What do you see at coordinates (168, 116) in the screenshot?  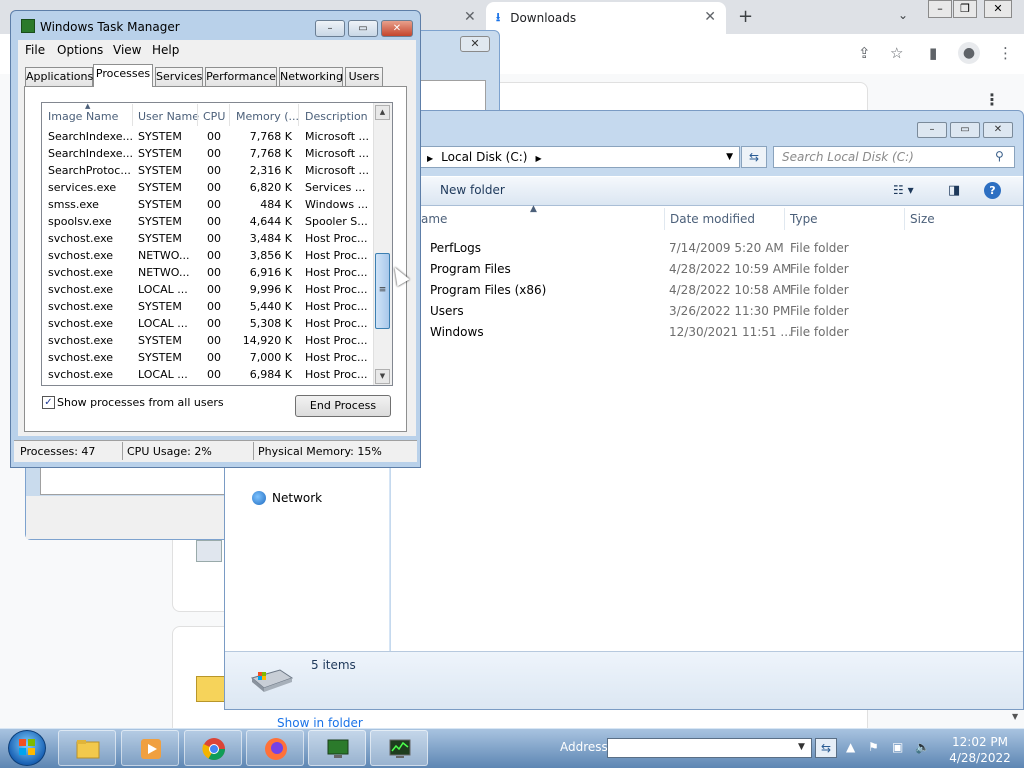 I see `column-user-name: User Name` at bounding box center [168, 116].